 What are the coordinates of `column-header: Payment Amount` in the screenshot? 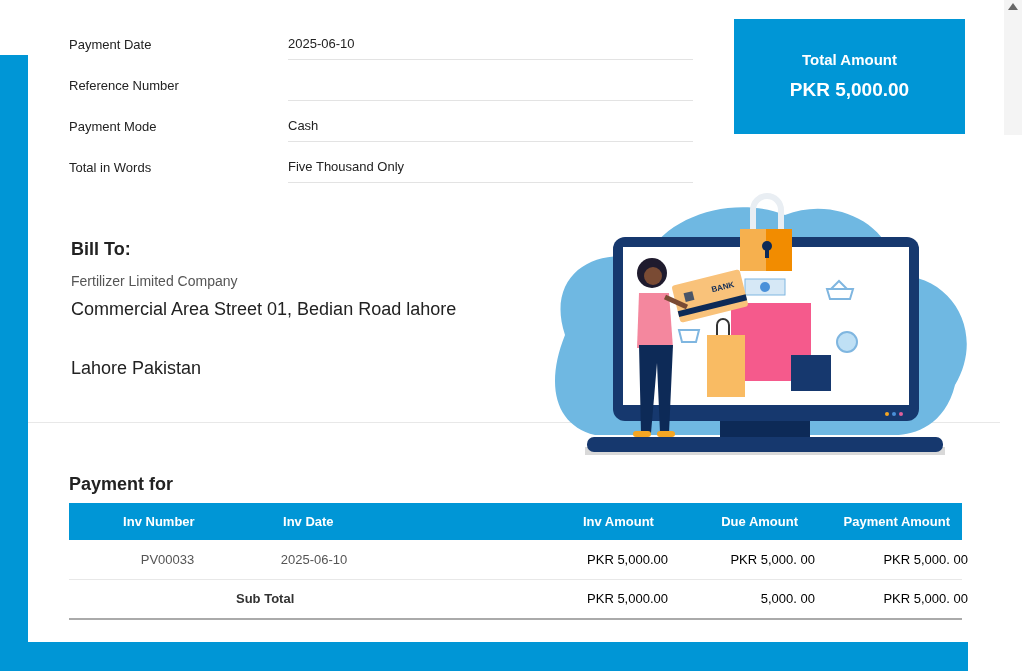 It's located at (896, 521).